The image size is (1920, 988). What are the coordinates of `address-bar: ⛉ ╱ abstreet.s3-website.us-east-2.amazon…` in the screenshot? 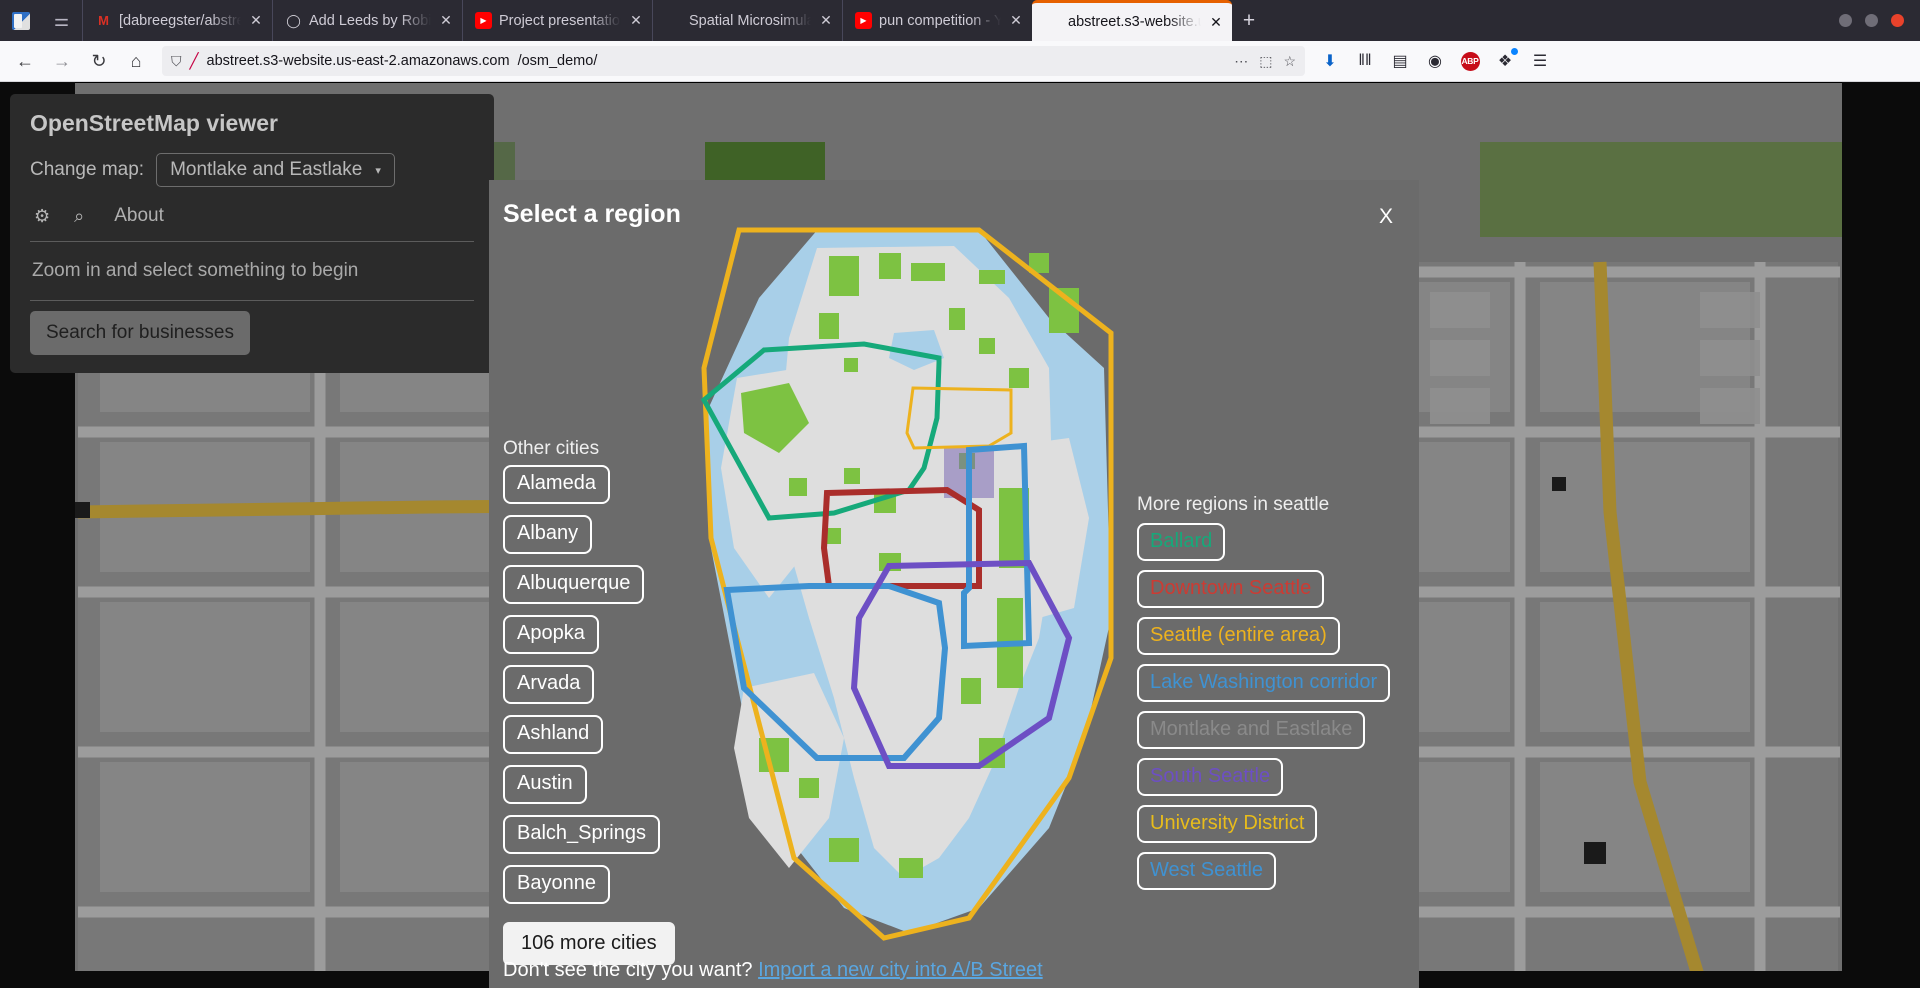 It's located at (733, 61).